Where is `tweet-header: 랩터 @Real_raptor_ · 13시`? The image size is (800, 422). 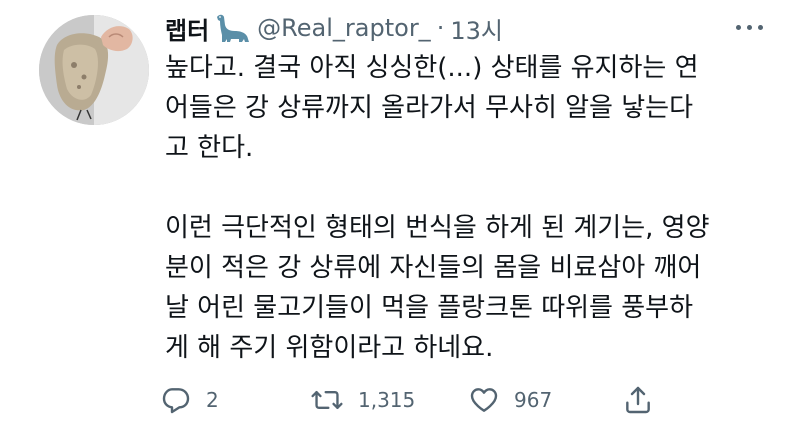
tweet-header: 랩터 @Real_raptor_ · 13시 is located at coordinates (334, 28).